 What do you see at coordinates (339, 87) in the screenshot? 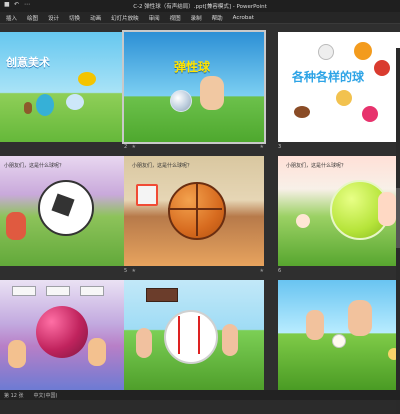
I see `slide-thumbnail: 各种各样的球` at bounding box center [339, 87].